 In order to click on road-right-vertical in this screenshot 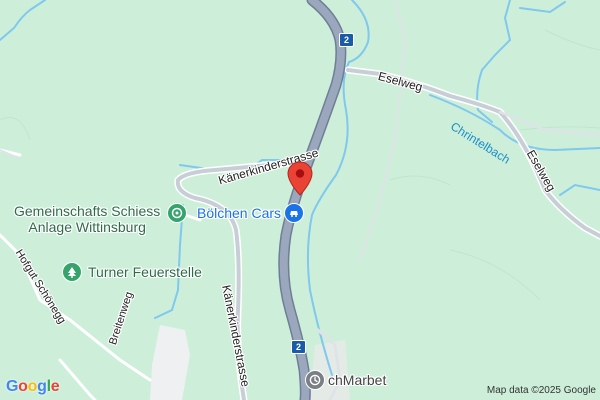, I will do `click(382, 130)`.